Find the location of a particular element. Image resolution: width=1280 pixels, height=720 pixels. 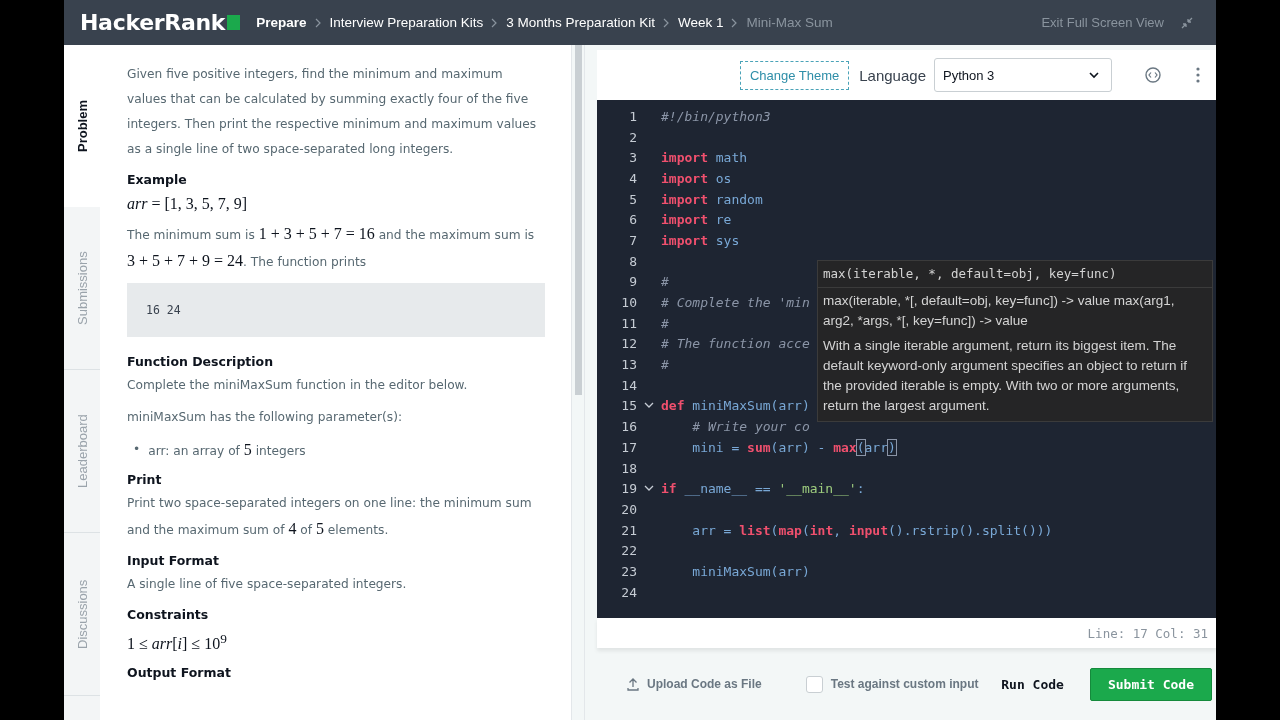

description-text: With a single iterable argument, return its biggest item. The default keyword-only argument specifies an object to return if the provided iterable is empty. With two or more arguments, return the largest argument. is located at coordinates (1005, 376).